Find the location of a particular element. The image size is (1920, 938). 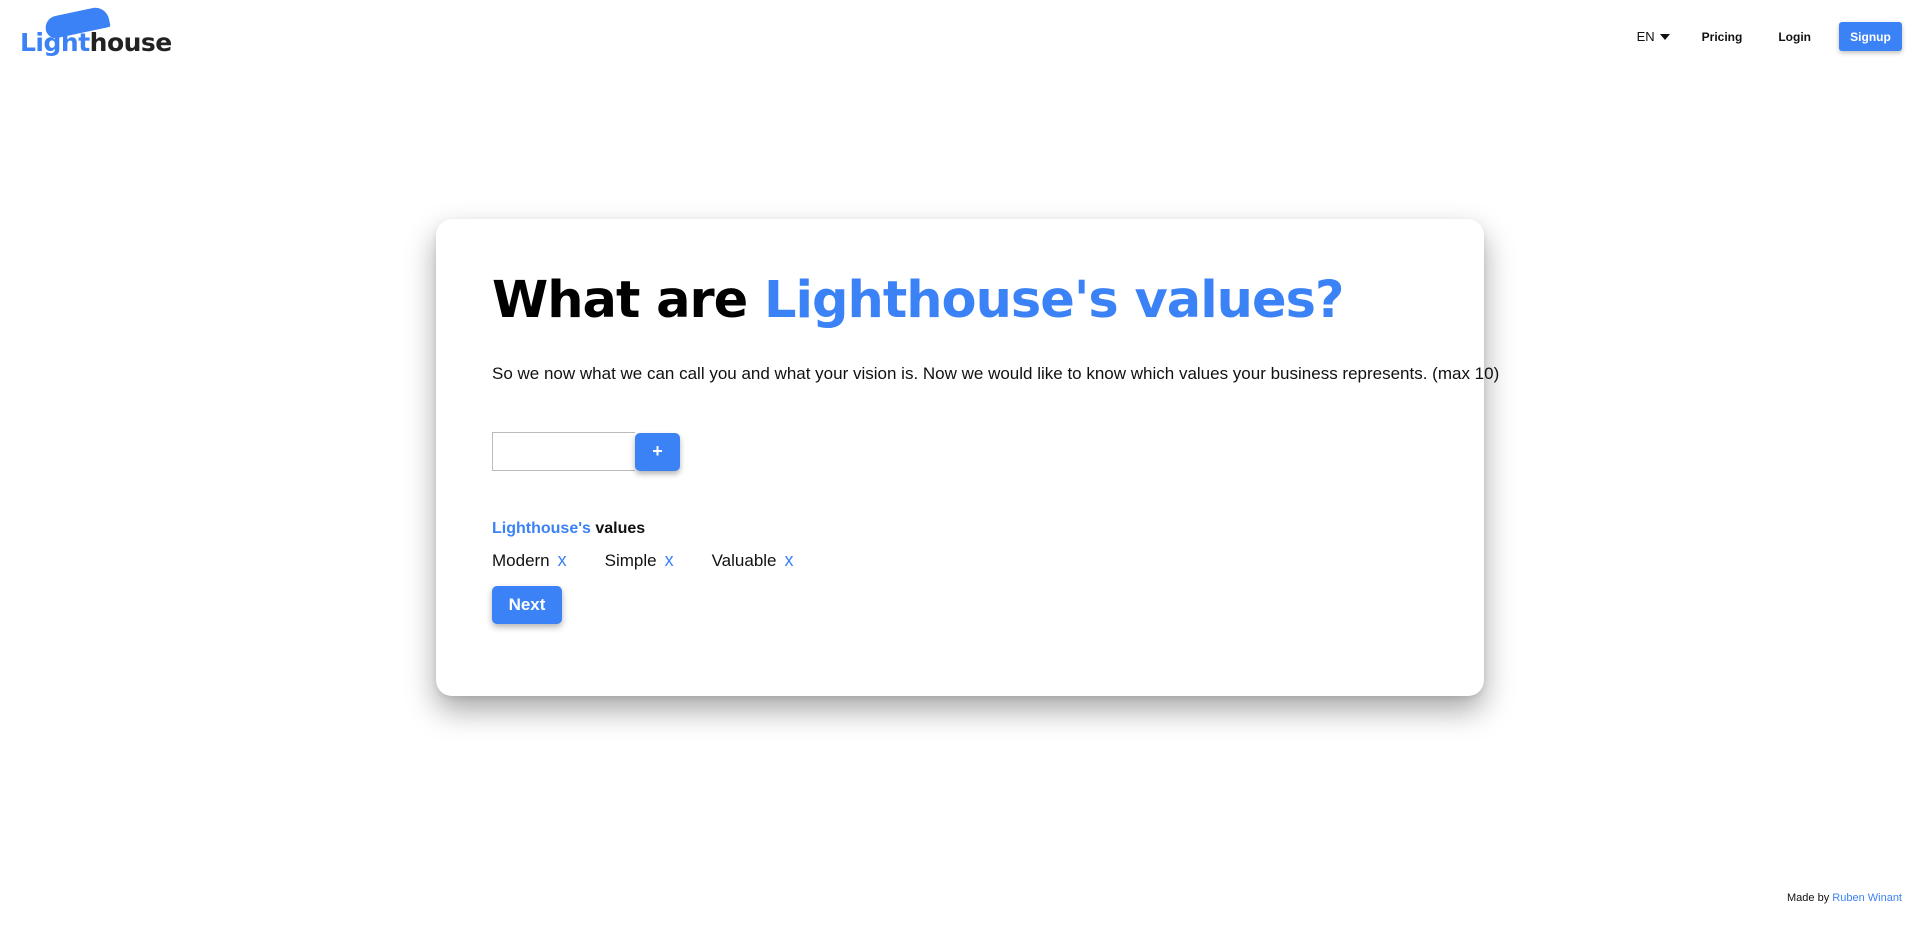

title-prefix: What are is located at coordinates (620, 300).